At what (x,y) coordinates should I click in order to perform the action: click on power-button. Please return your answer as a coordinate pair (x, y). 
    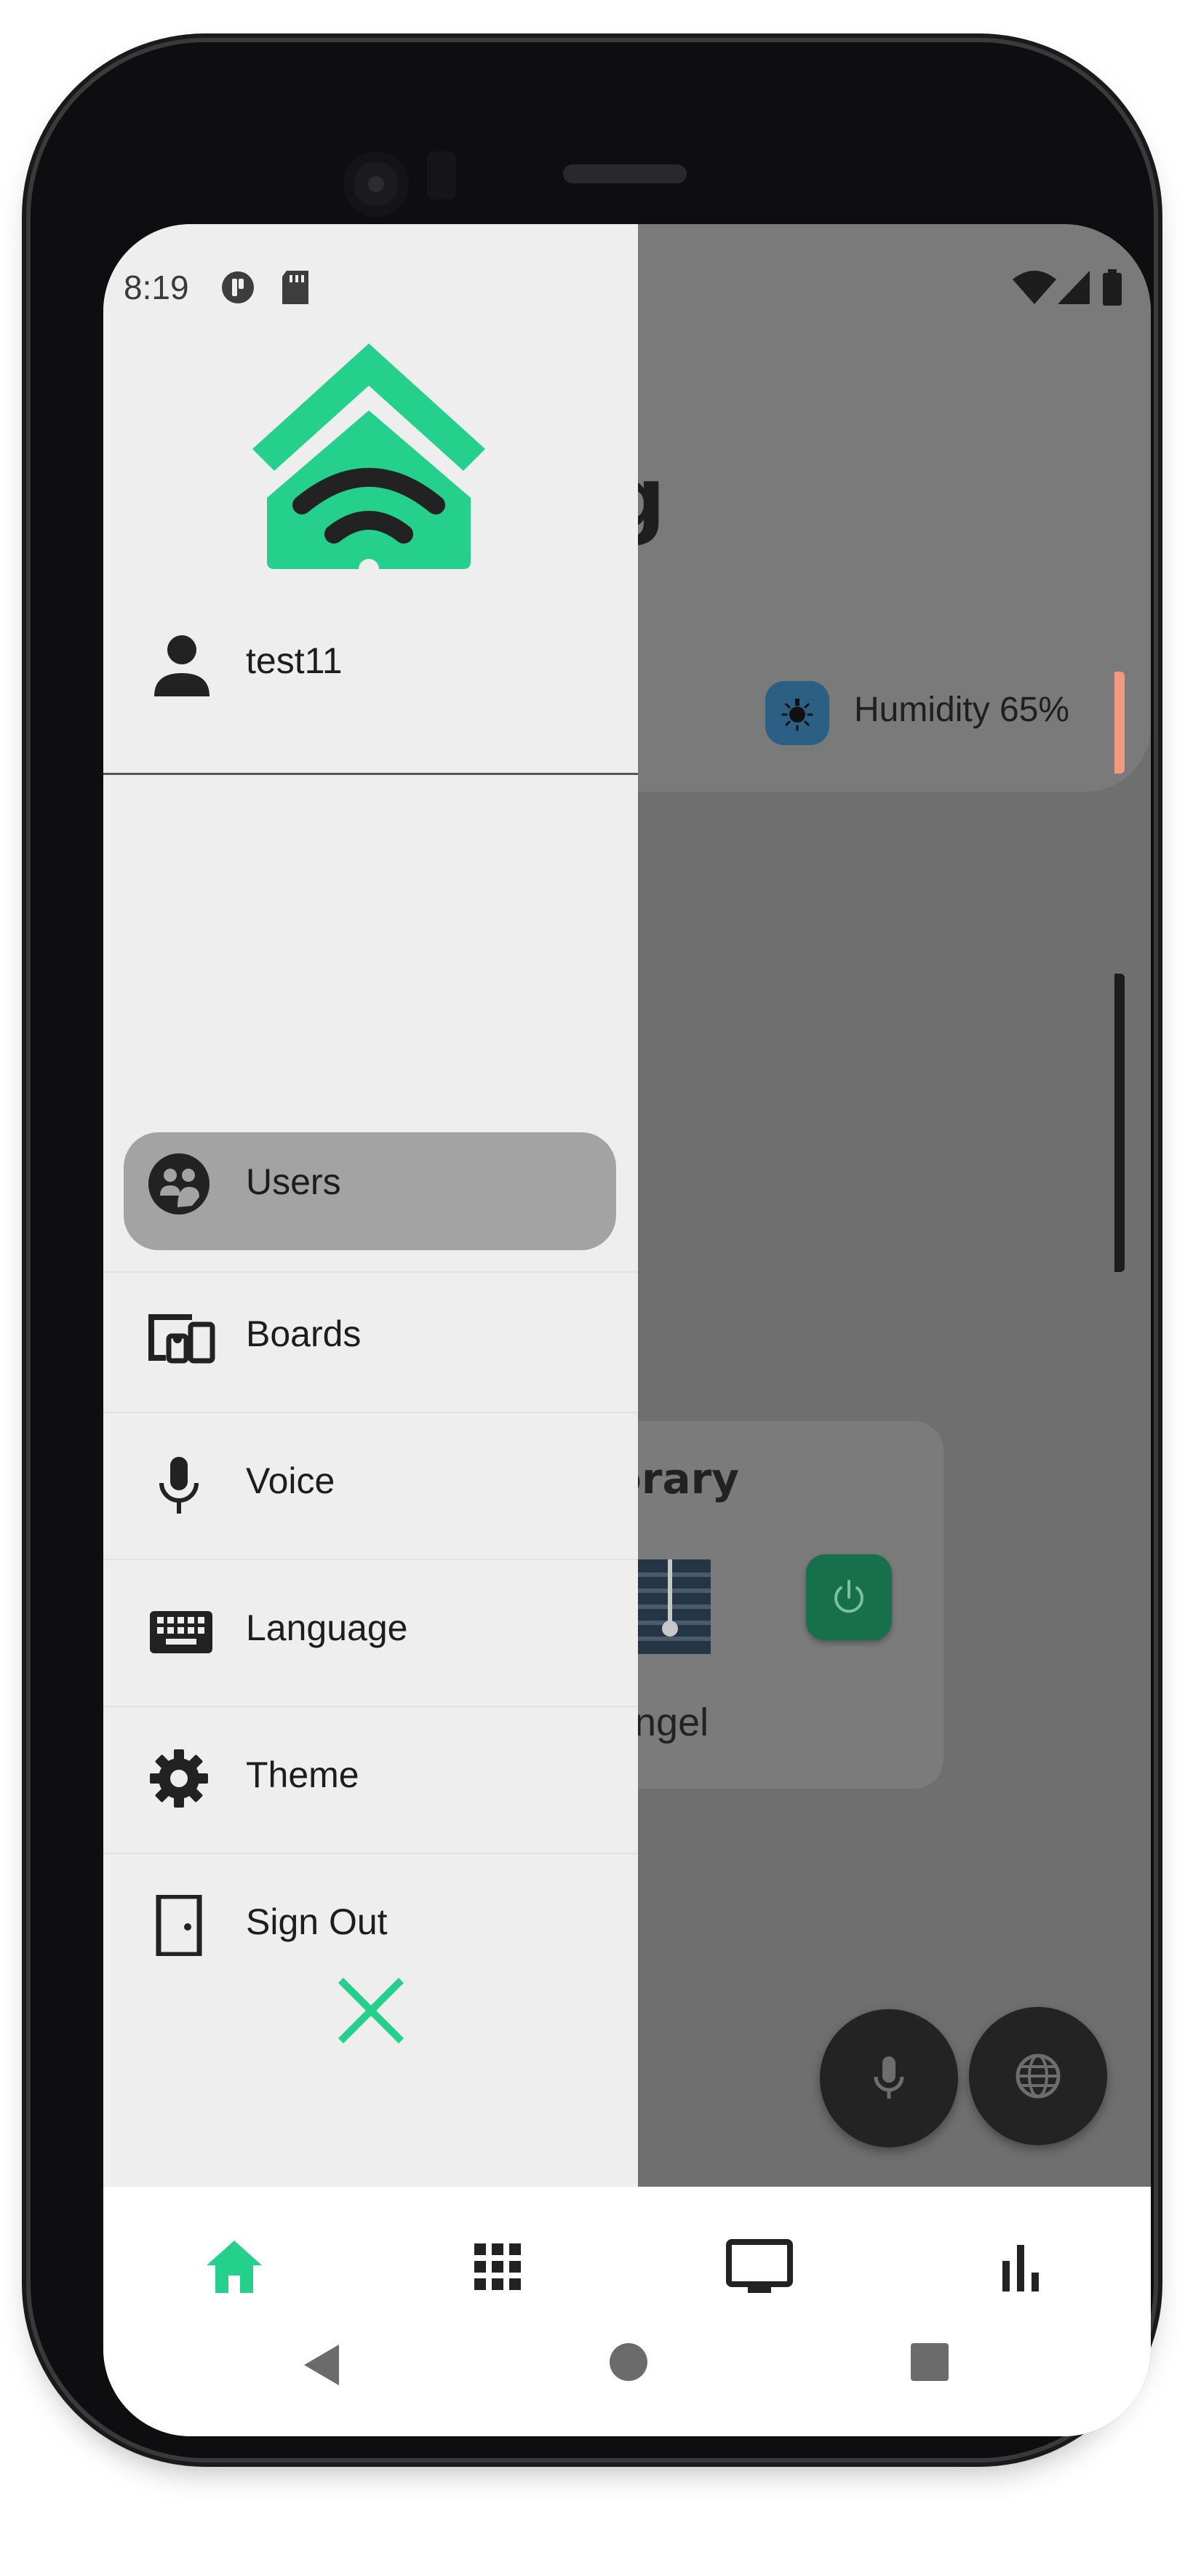
    Looking at the image, I should click on (849, 1597).